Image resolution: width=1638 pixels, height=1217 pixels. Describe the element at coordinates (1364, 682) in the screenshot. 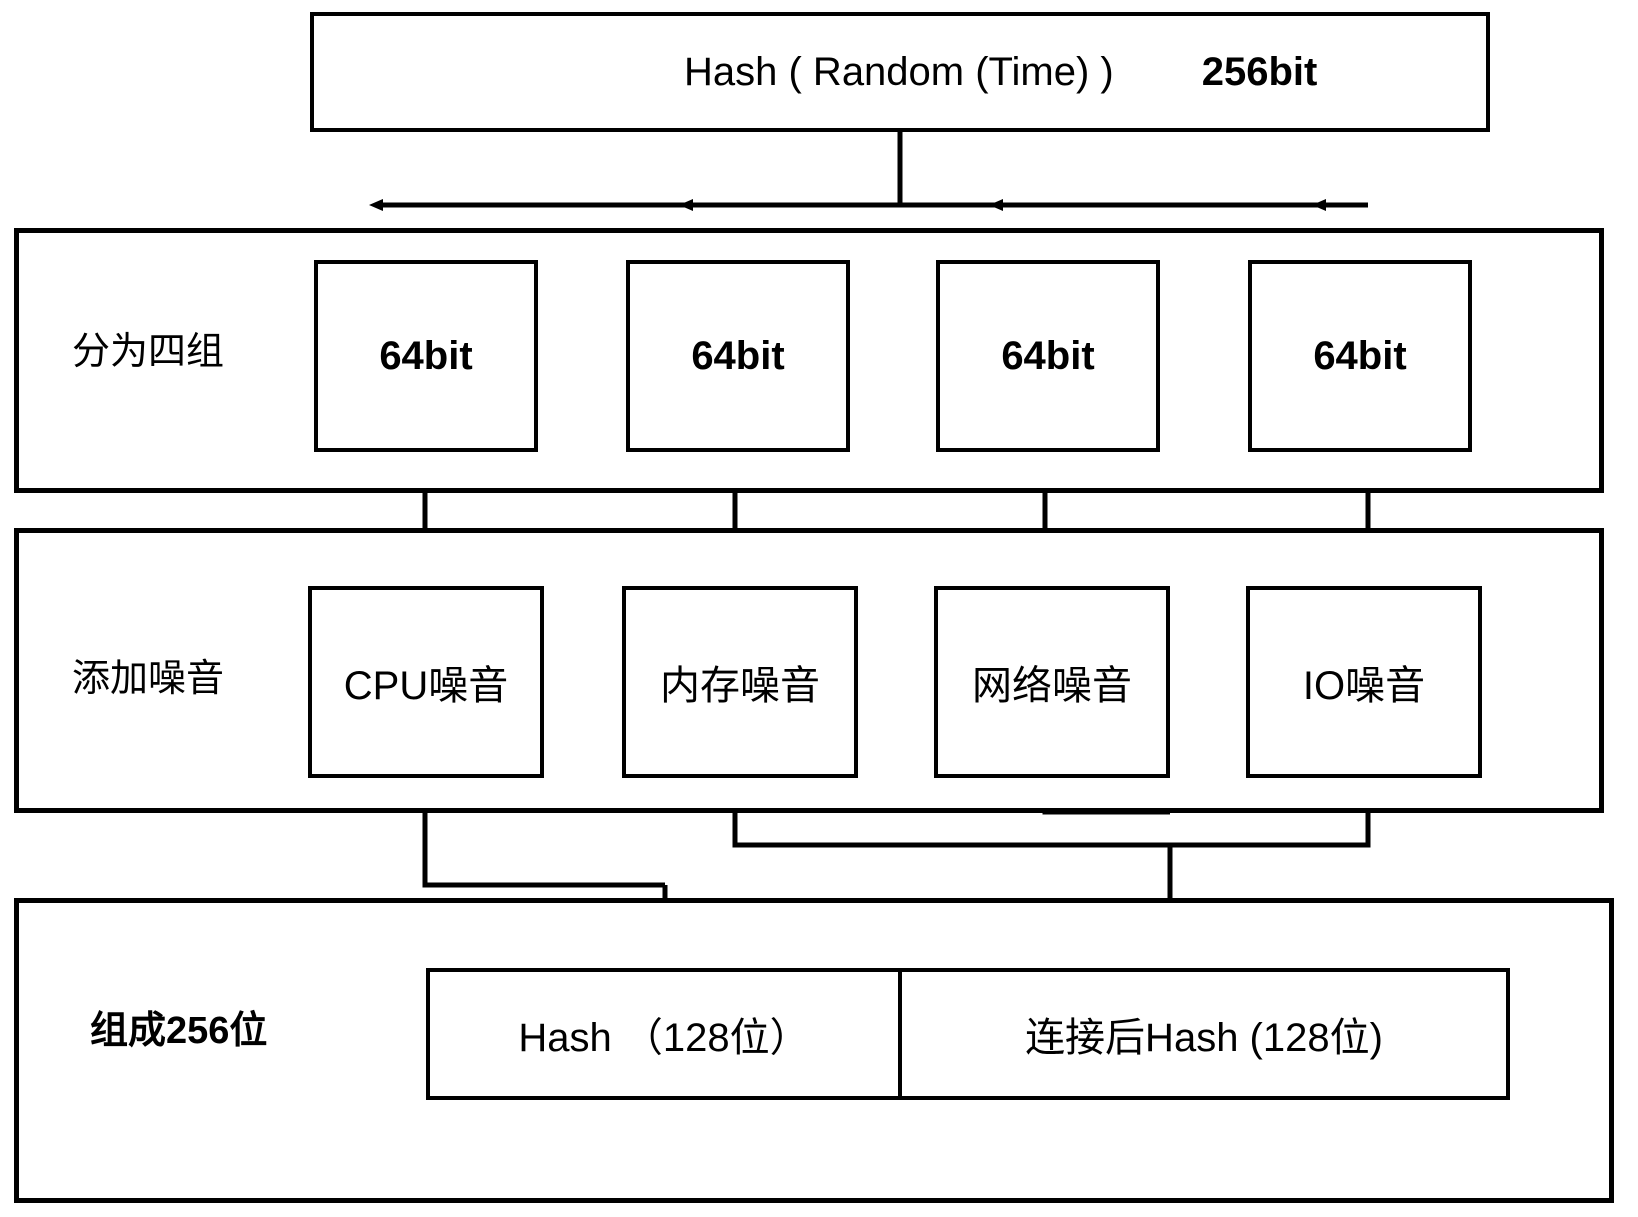

I see `noise-box-io: IO噪音` at that location.